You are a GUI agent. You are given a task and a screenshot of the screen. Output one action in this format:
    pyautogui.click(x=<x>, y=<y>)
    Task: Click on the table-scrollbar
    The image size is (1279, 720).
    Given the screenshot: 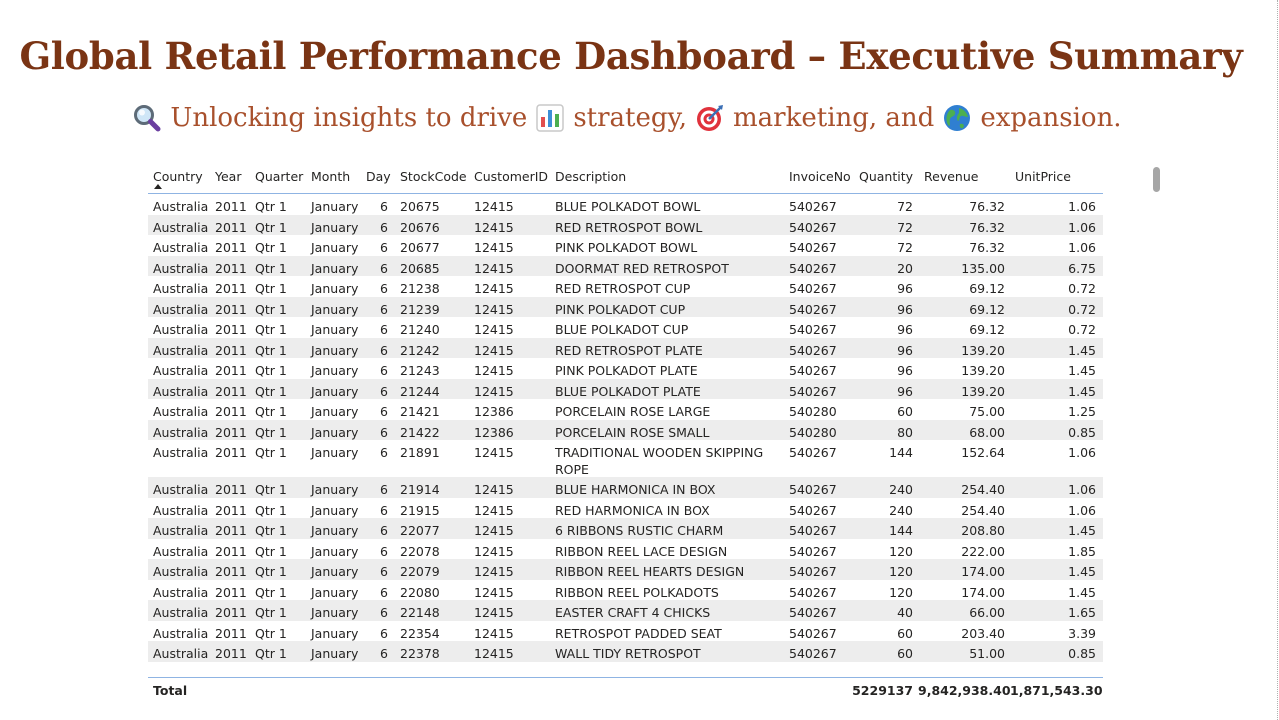 What is the action you would take?
    pyautogui.click(x=1156, y=179)
    